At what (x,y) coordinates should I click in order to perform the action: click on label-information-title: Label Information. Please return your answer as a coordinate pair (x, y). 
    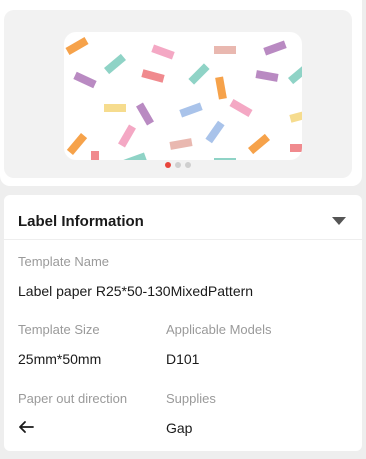
    Looking at the image, I should click on (81, 221).